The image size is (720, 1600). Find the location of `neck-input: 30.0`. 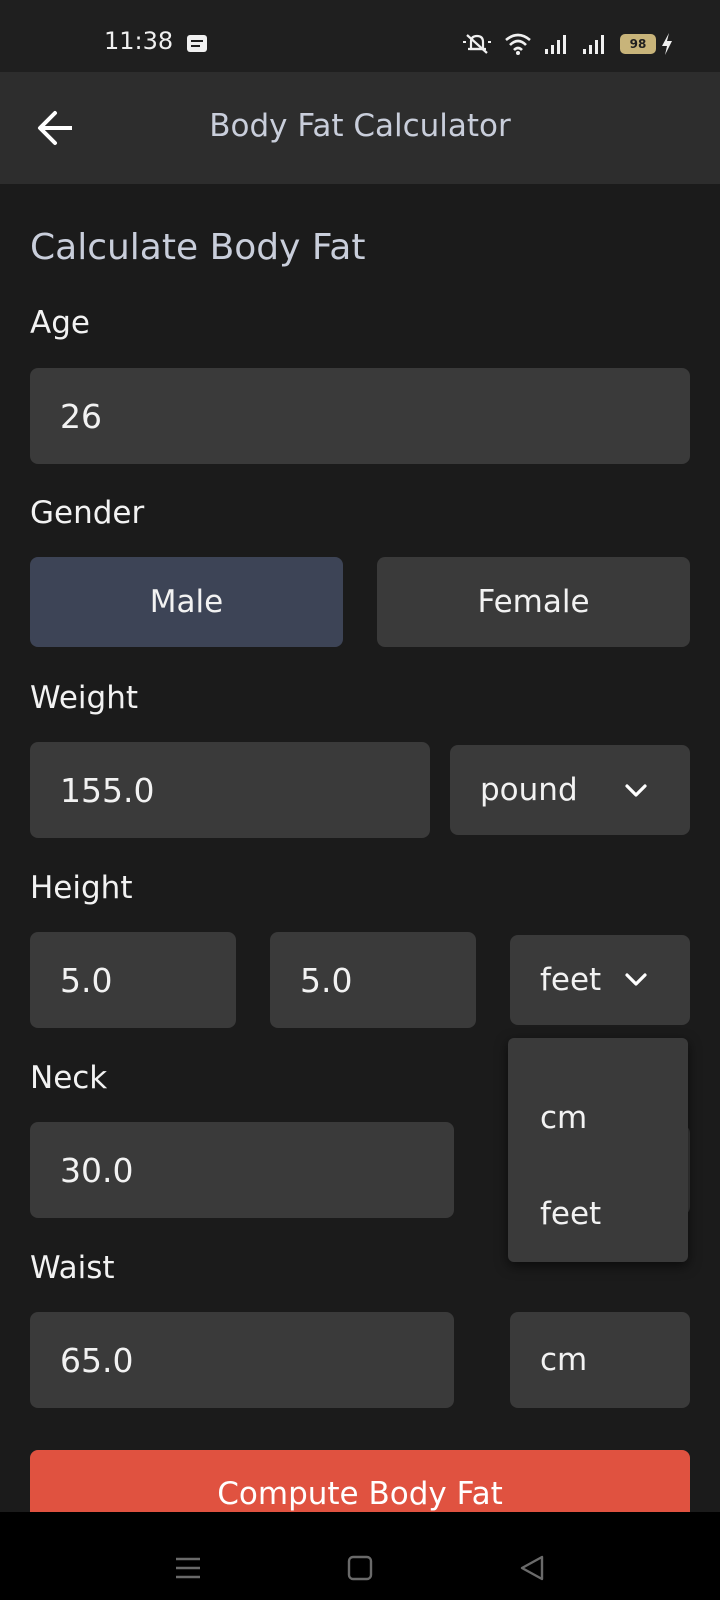

neck-input: 30.0 is located at coordinates (242, 1170).